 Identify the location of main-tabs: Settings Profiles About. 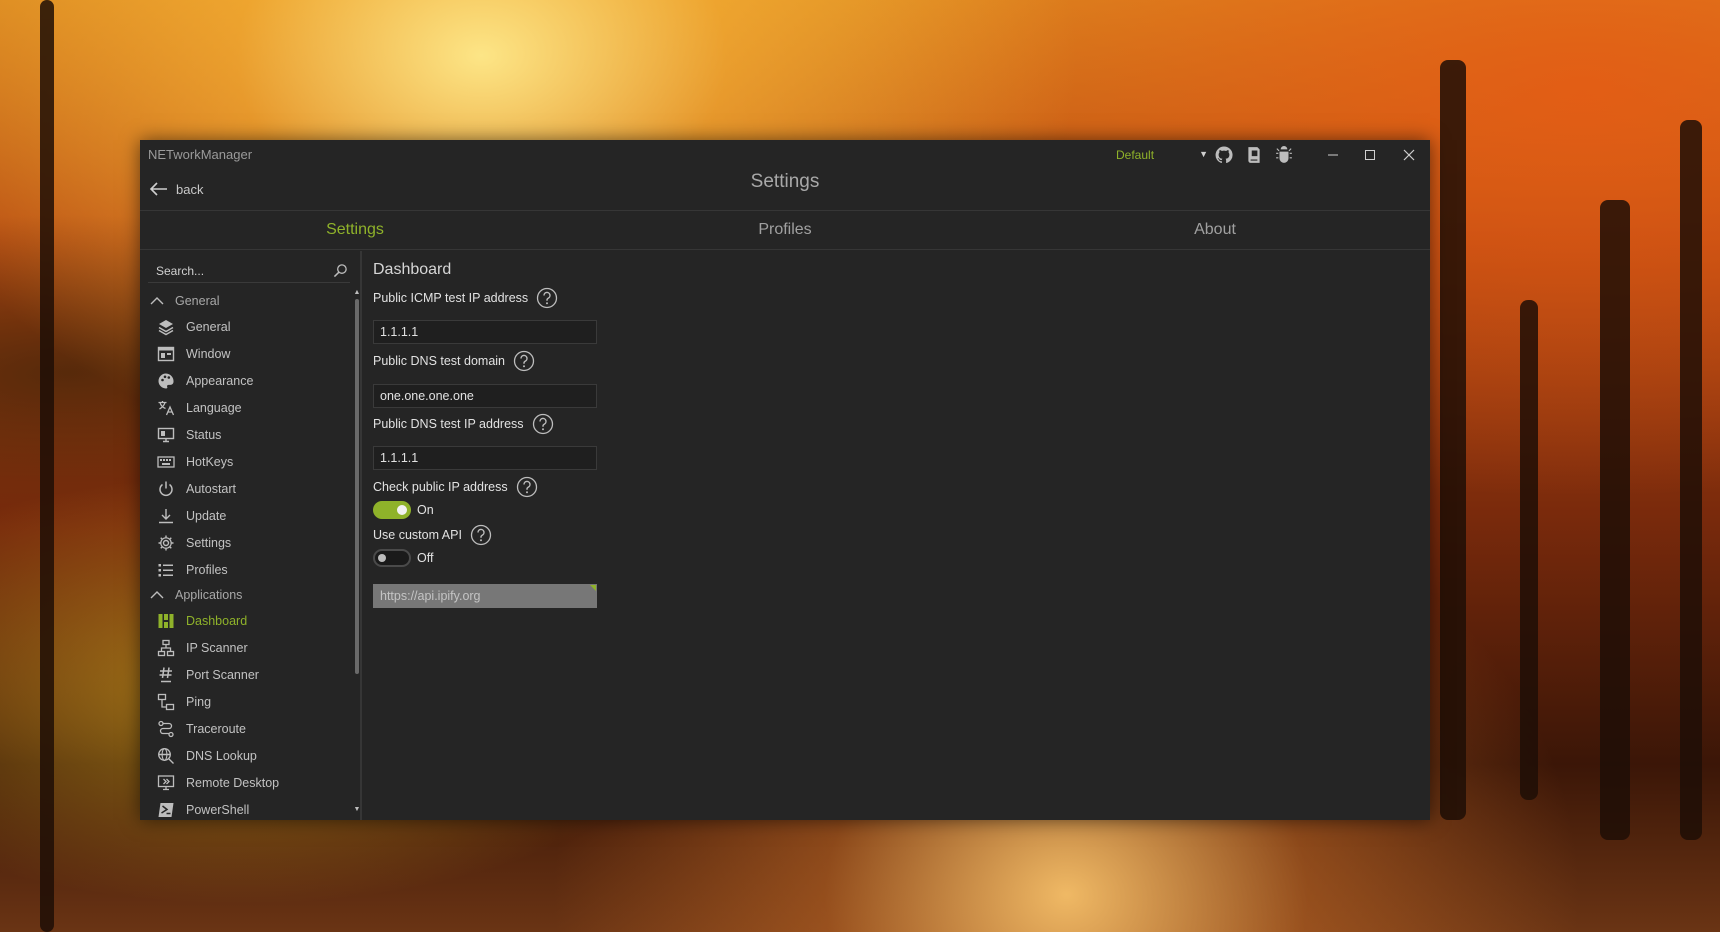
(785, 230).